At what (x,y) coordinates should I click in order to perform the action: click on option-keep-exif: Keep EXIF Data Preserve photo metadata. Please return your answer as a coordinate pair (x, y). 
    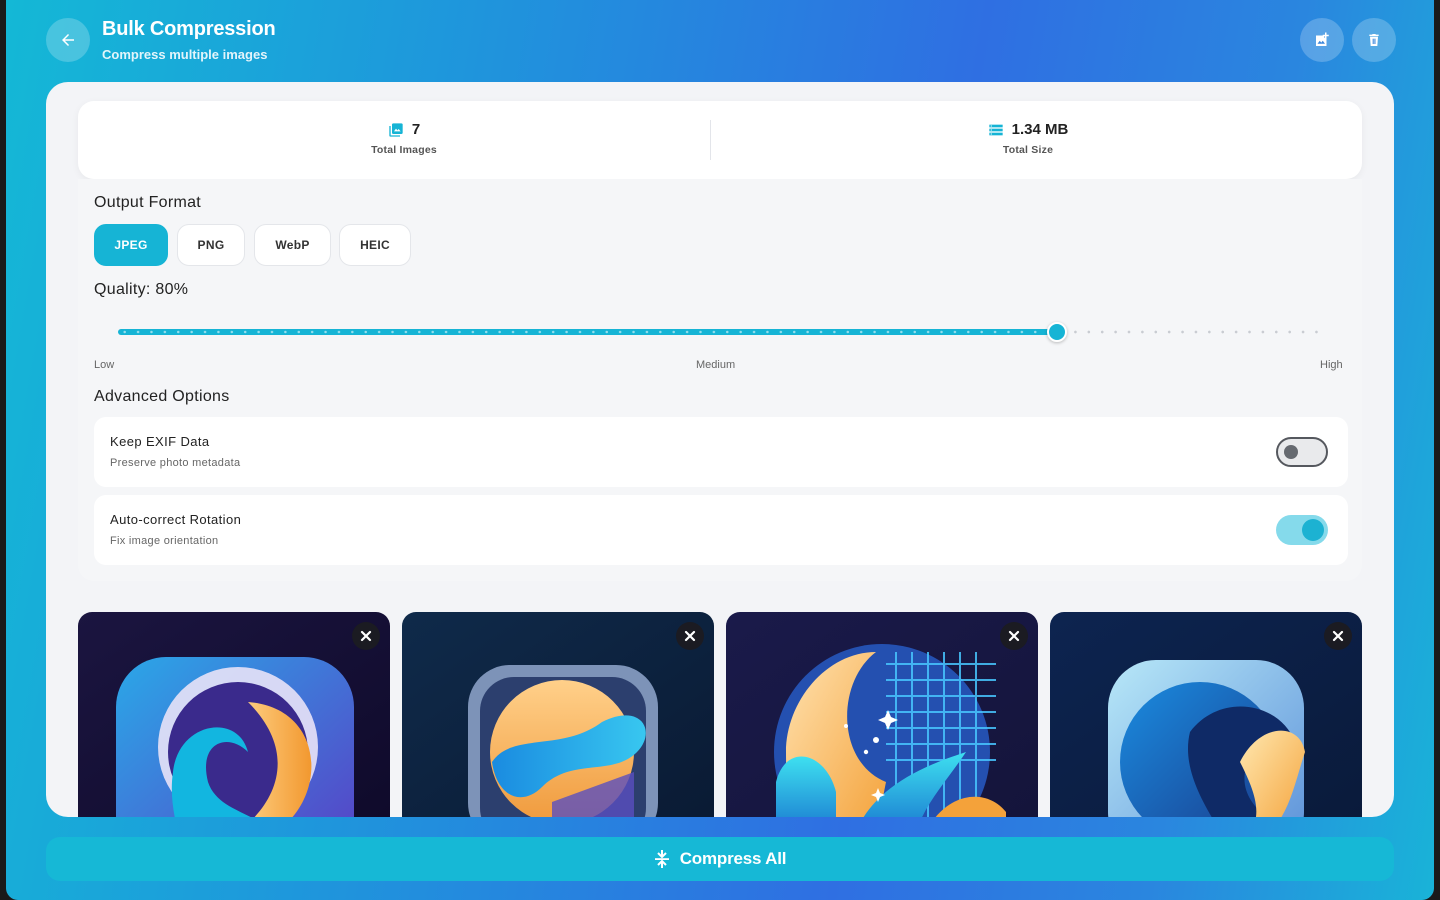
    Looking at the image, I should click on (721, 452).